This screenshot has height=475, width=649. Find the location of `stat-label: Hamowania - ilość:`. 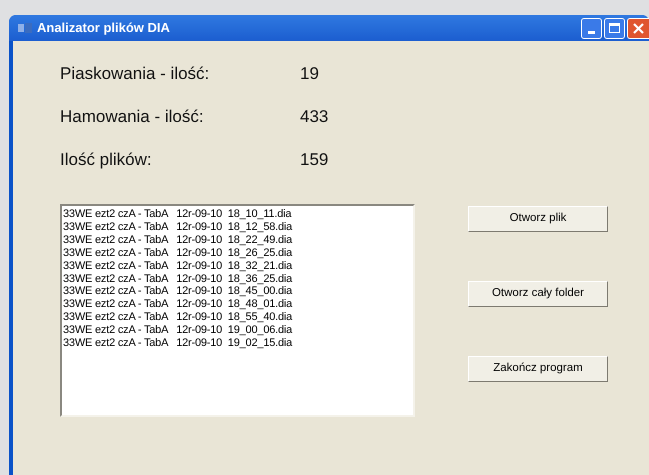

stat-label: Hamowania - ilość: is located at coordinates (132, 117).